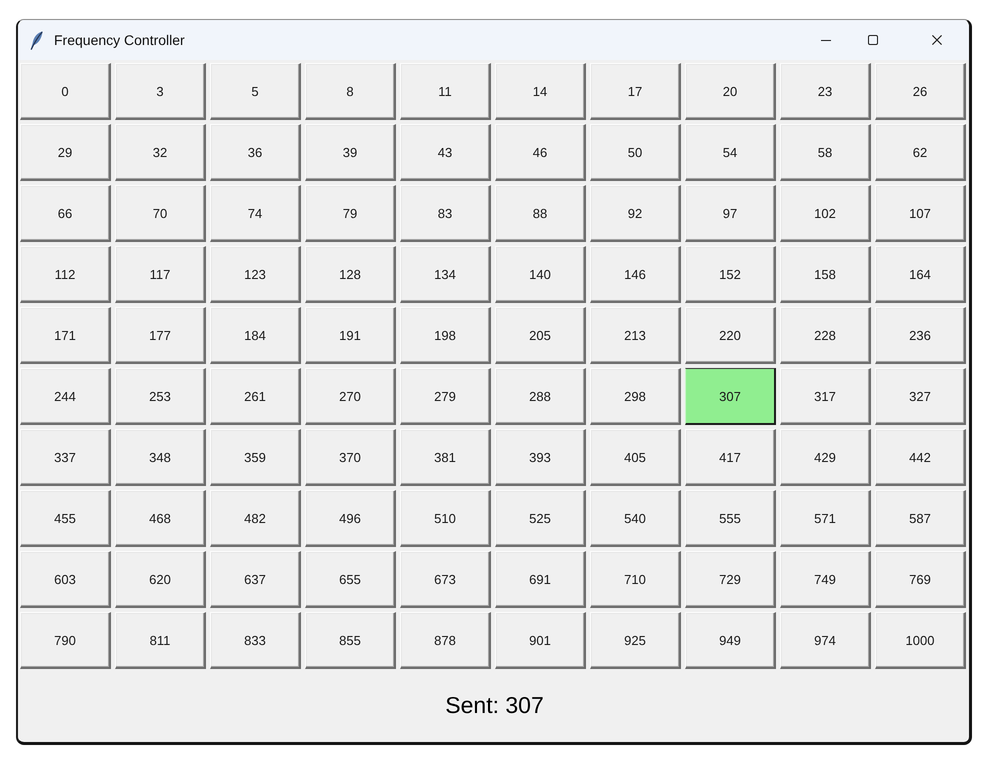  Describe the element at coordinates (635, 335) in the screenshot. I see `frequency-button: 213` at that location.